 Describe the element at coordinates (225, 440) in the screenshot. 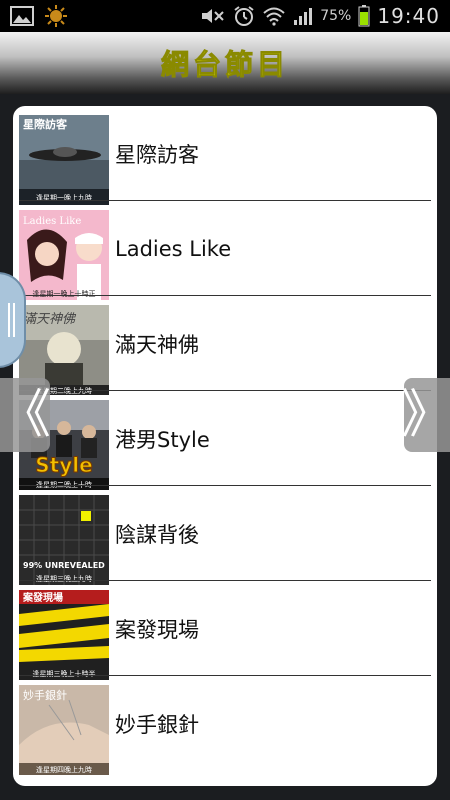

I see `list-item-program-4: Style 逢星期二晚上十時 港男Style` at that location.